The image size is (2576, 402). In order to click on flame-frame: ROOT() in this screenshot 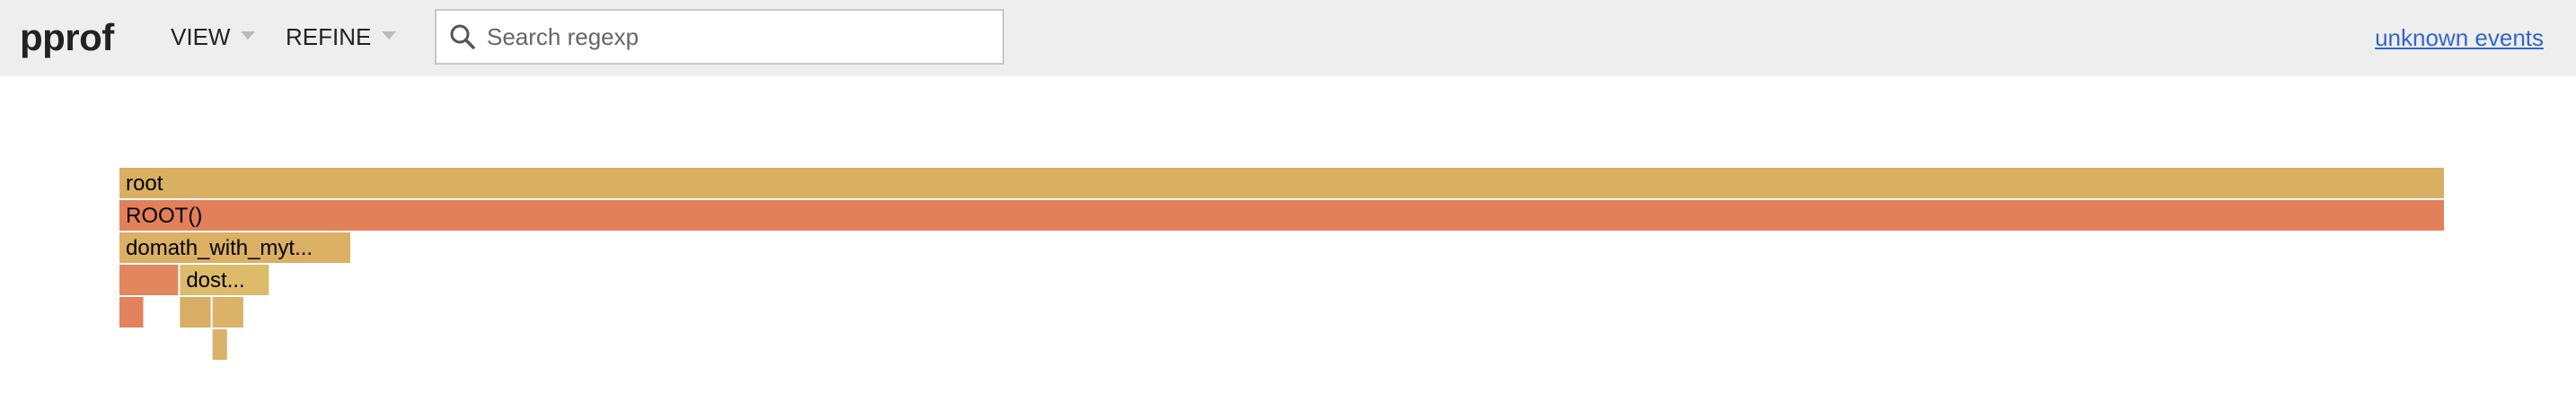, I will do `click(1281, 215)`.